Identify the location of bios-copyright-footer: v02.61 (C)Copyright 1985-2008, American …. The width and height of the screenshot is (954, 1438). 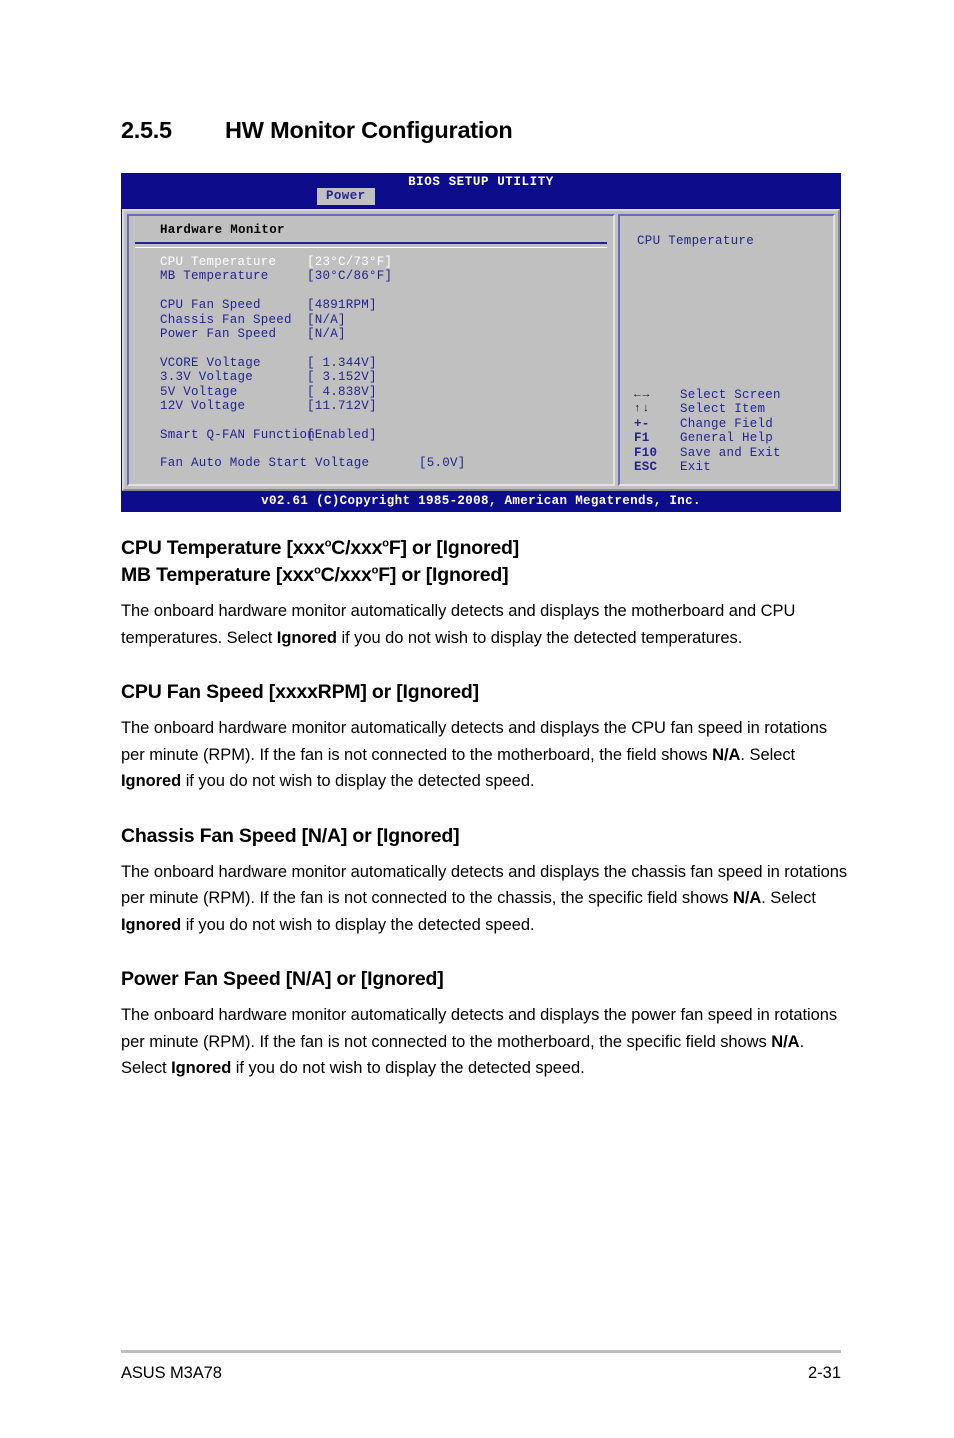
(481, 501).